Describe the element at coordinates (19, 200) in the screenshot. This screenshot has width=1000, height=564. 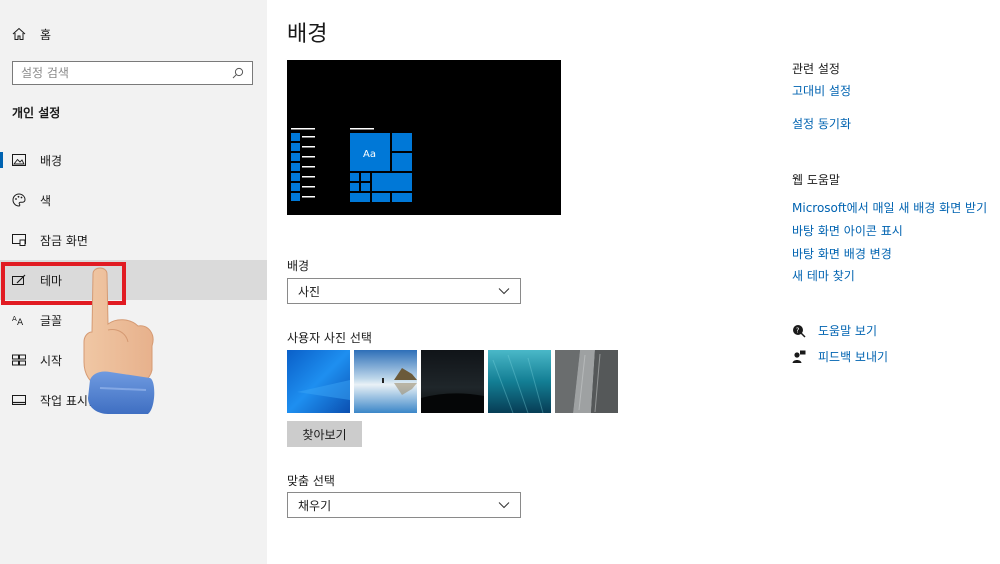
I see `palette-icon` at that location.